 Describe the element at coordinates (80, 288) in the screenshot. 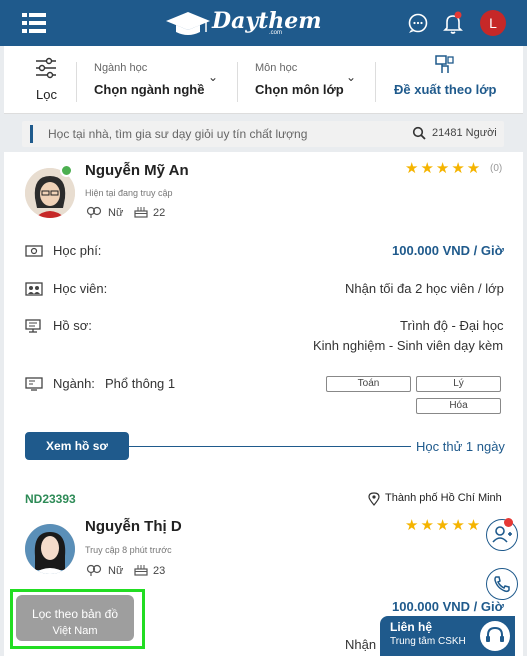

I see `students-label: Học viên:` at that location.